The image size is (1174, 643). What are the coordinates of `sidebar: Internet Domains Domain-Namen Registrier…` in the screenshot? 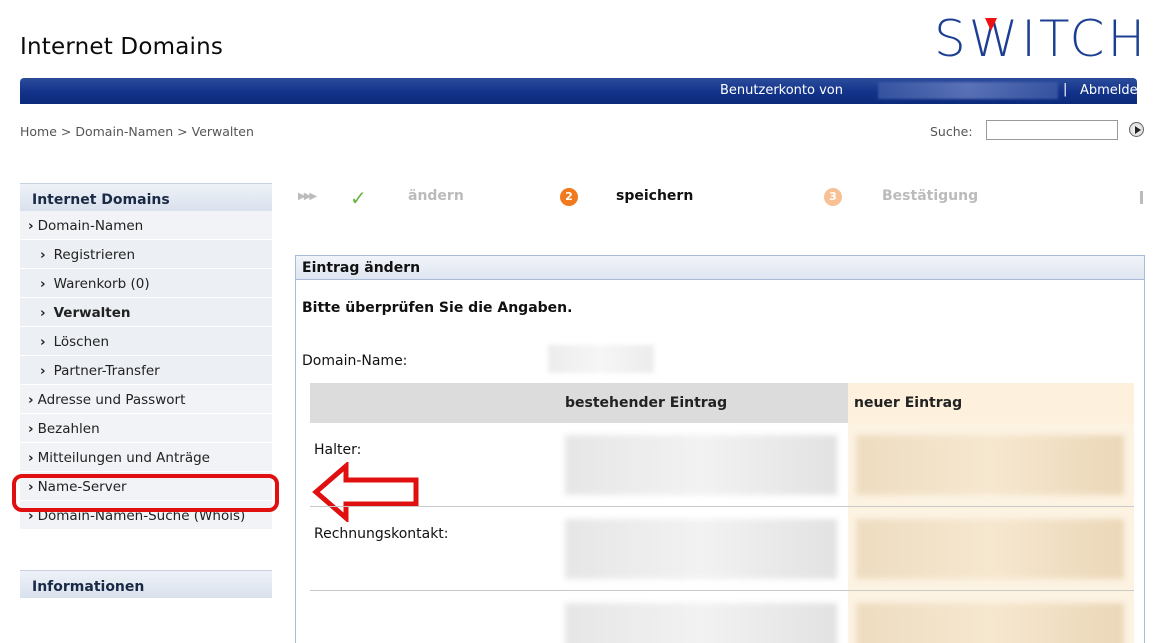 It's located at (146, 390).